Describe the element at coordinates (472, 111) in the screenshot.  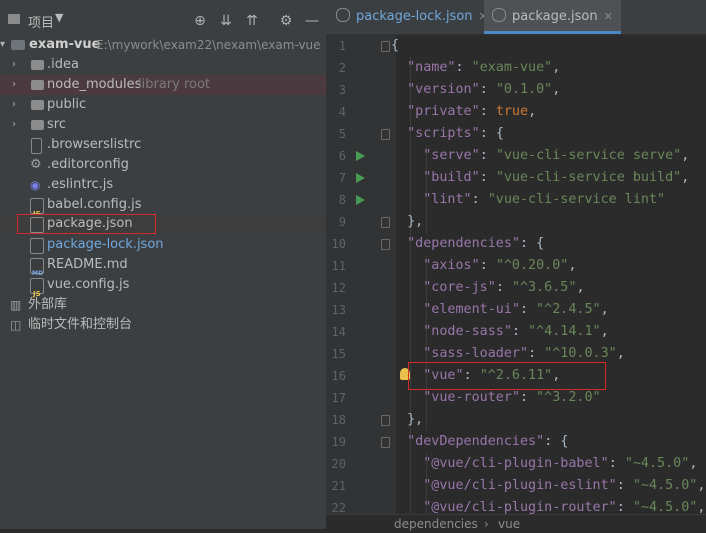
I see `code-line: "private": true,` at that location.